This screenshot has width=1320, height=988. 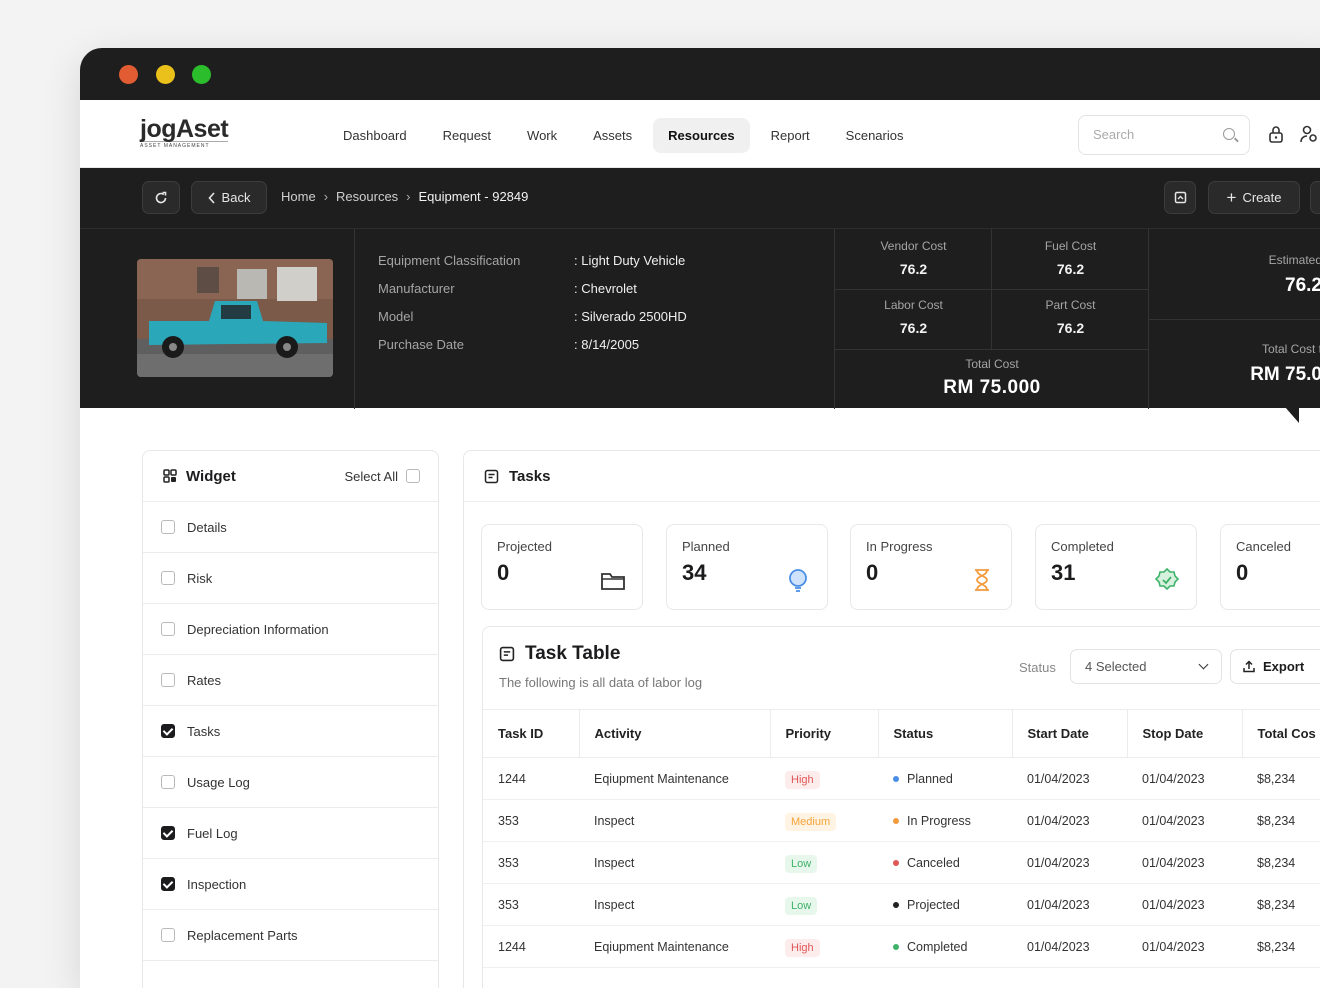 What do you see at coordinates (931, 567) in the screenshot?
I see `stat-card-in-progress: In Progress 0` at bounding box center [931, 567].